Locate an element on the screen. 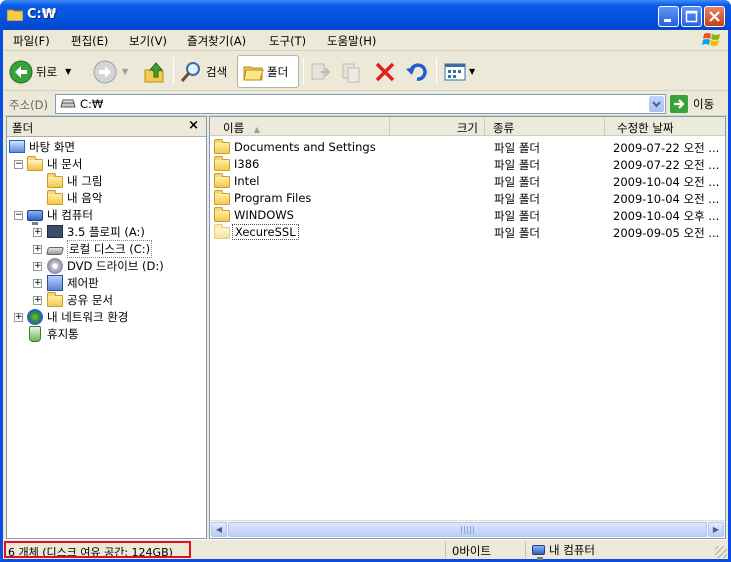  tree-item-desktop: 바탕 화면 is located at coordinates (42, 146).